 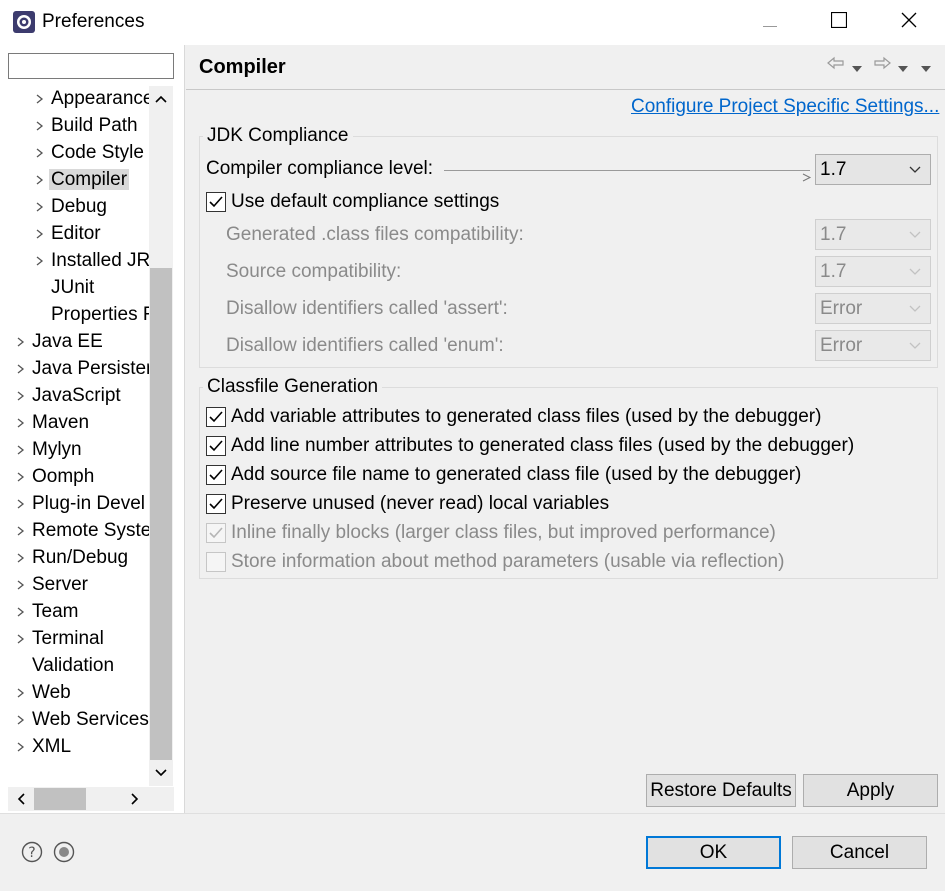 What do you see at coordinates (89, 179) in the screenshot?
I see `tree-item-label: Compiler` at bounding box center [89, 179].